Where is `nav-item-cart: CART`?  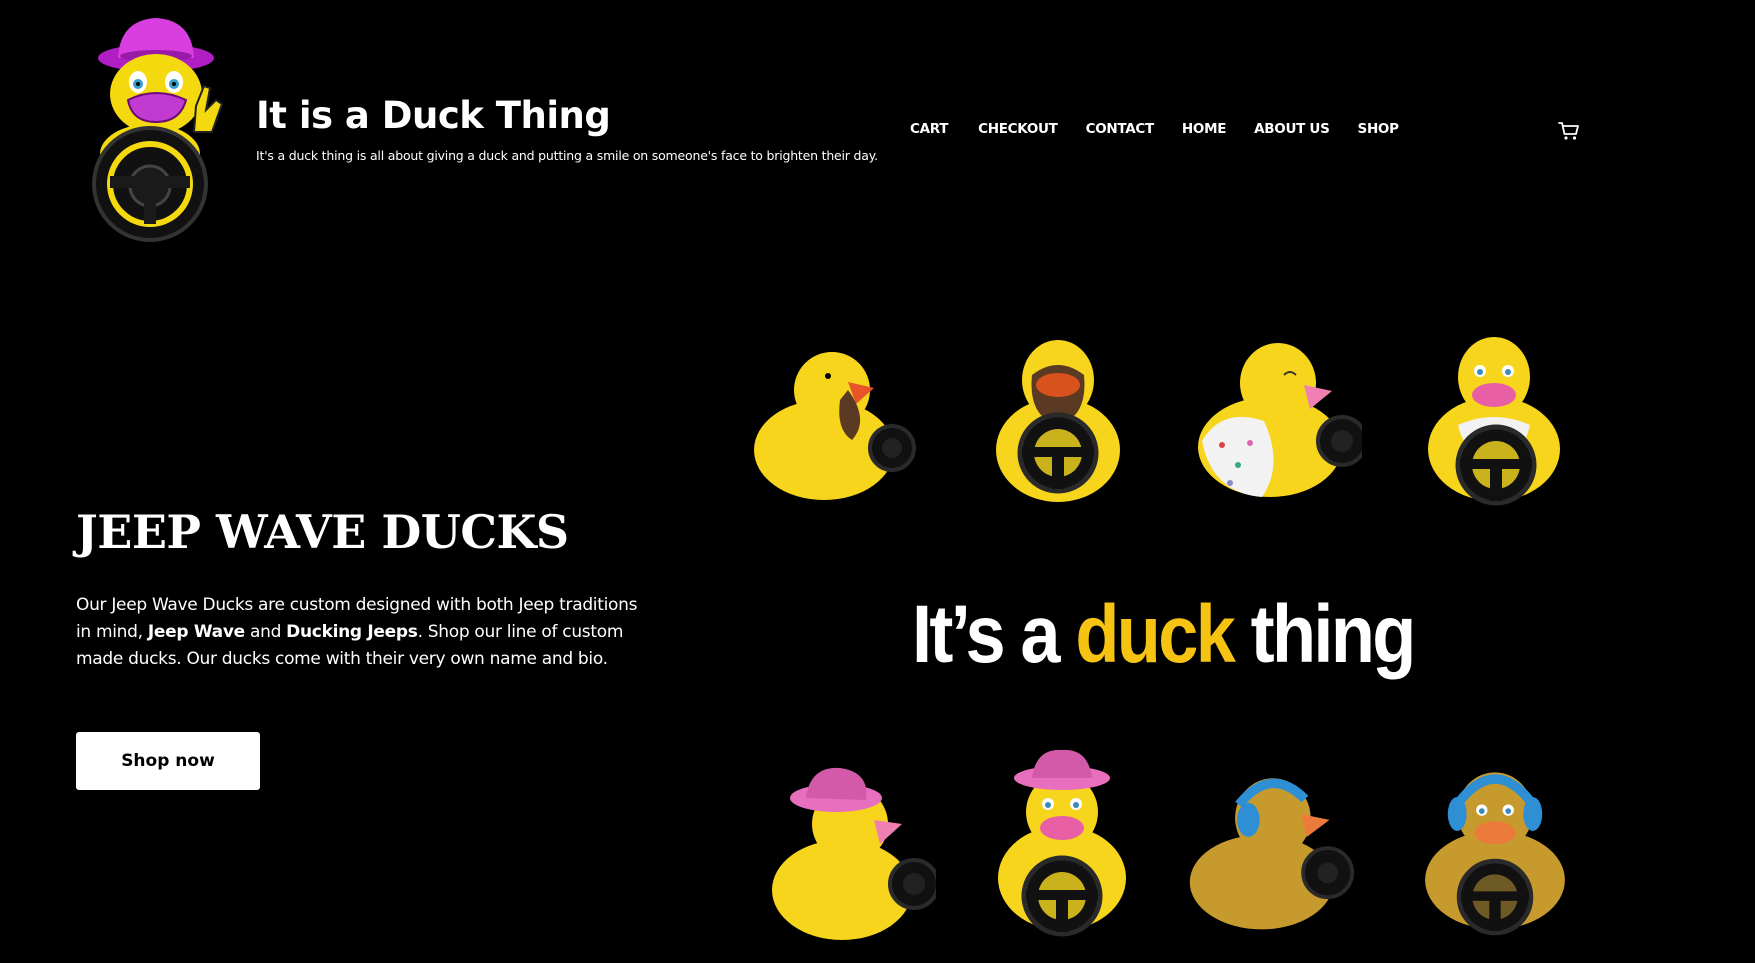
nav-item-cart: CART is located at coordinates (929, 129).